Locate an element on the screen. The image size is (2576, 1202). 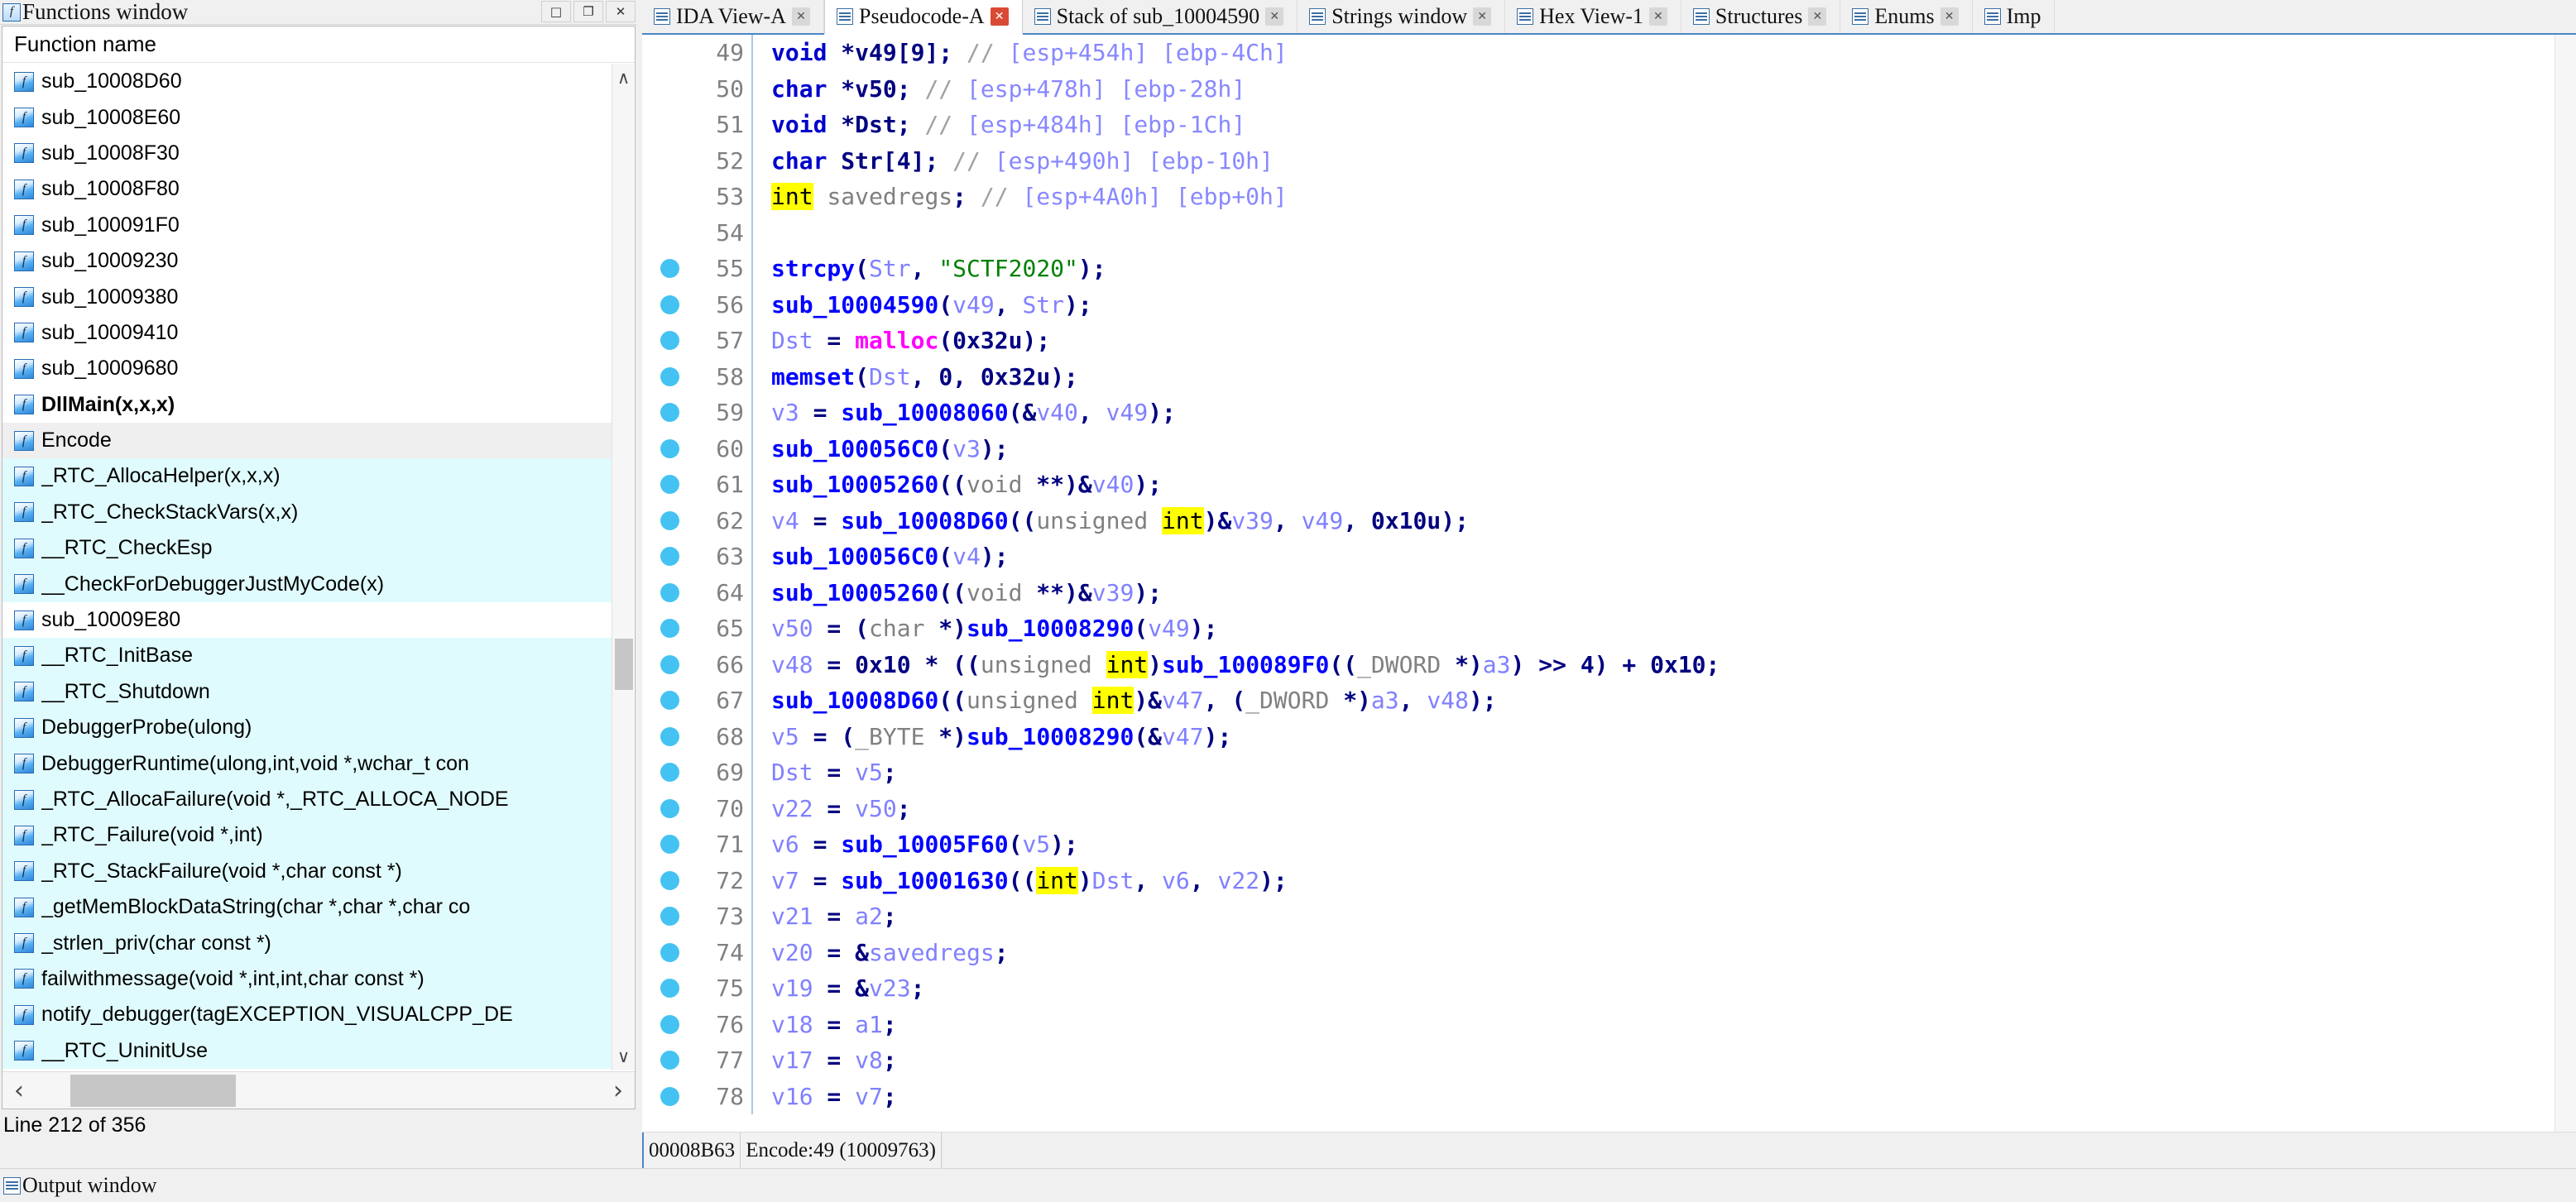
code-text: v3 = sub_10008060(&v40, v49); is located at coordinates (1665, 412).